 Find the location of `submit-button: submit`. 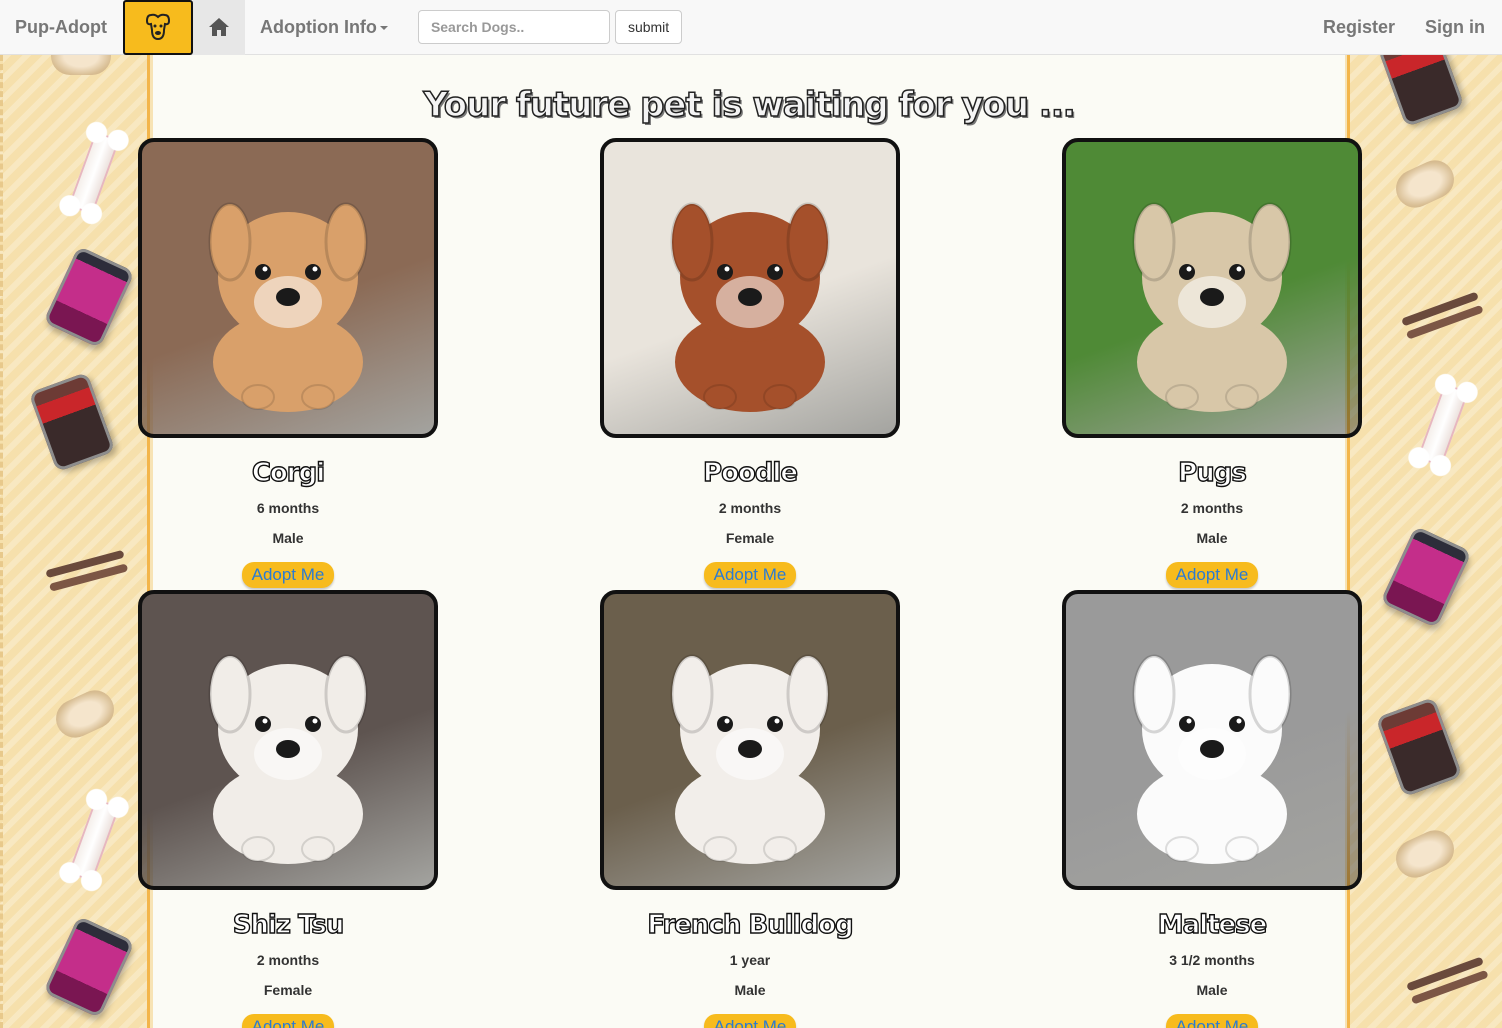

submit-button: submit is located at coordinates (648, 27).